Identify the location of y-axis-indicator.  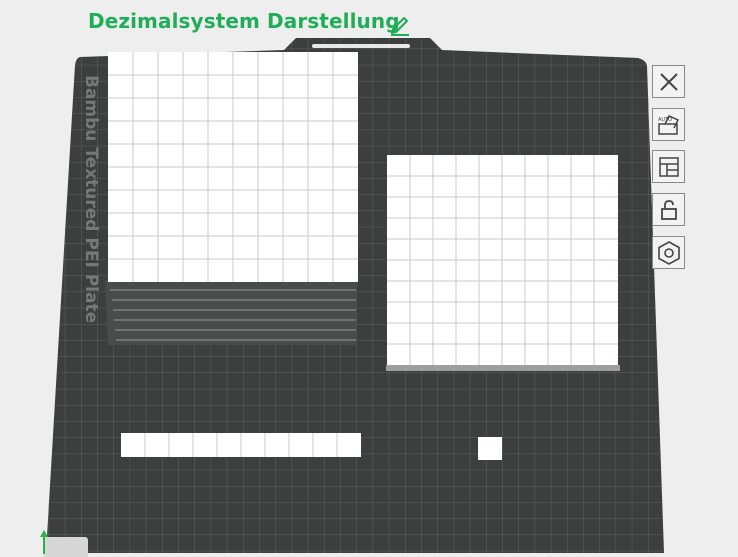
(44, 544).